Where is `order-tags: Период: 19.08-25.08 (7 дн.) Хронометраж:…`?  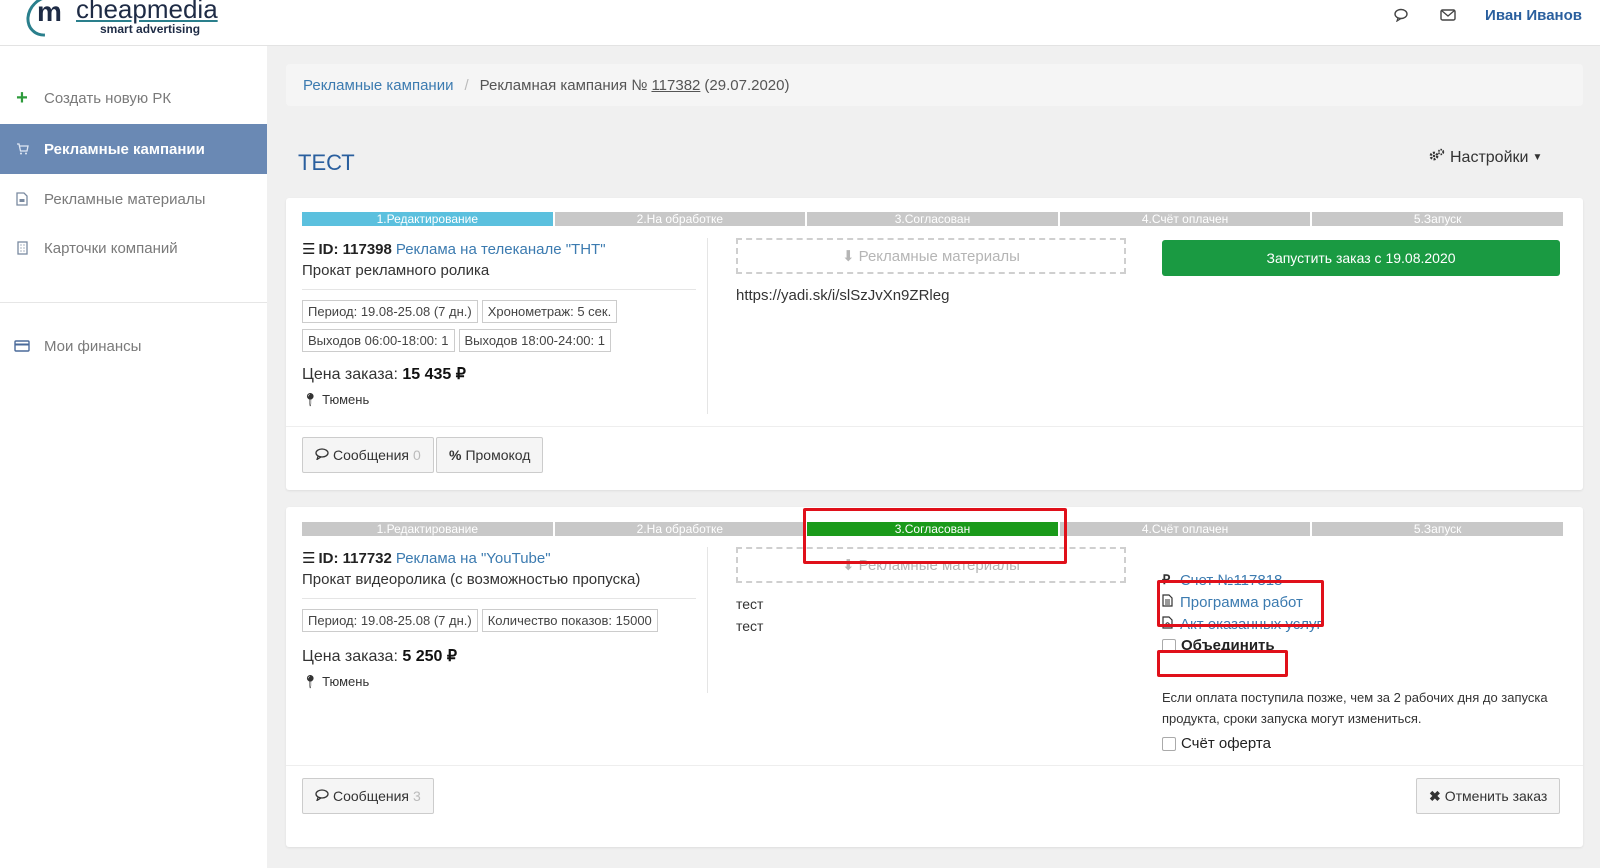 order-tags: Период: 19.08-25.08 (7 дн.) Хронометраж:… is located at coordinates (502, 329).